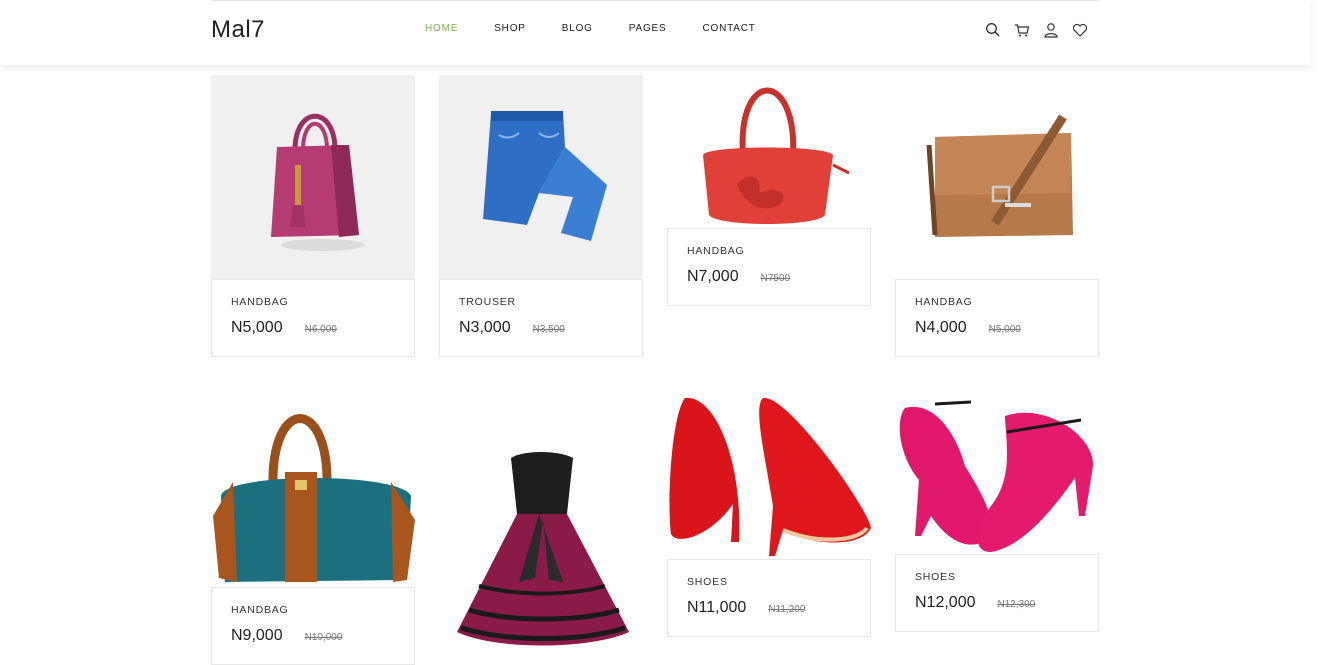 The width and height of the screenshot is (1326, 665). I want to click on product-info: HANDBAG N5,000 N6,000, so click(313, 318).